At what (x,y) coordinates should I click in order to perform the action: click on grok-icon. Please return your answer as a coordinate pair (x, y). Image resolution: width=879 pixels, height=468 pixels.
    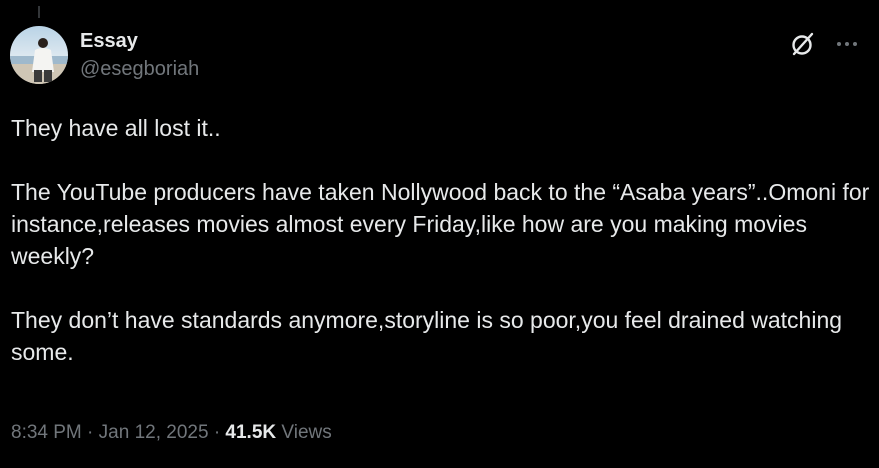
    Looking at the image, I should click on (803, 44).